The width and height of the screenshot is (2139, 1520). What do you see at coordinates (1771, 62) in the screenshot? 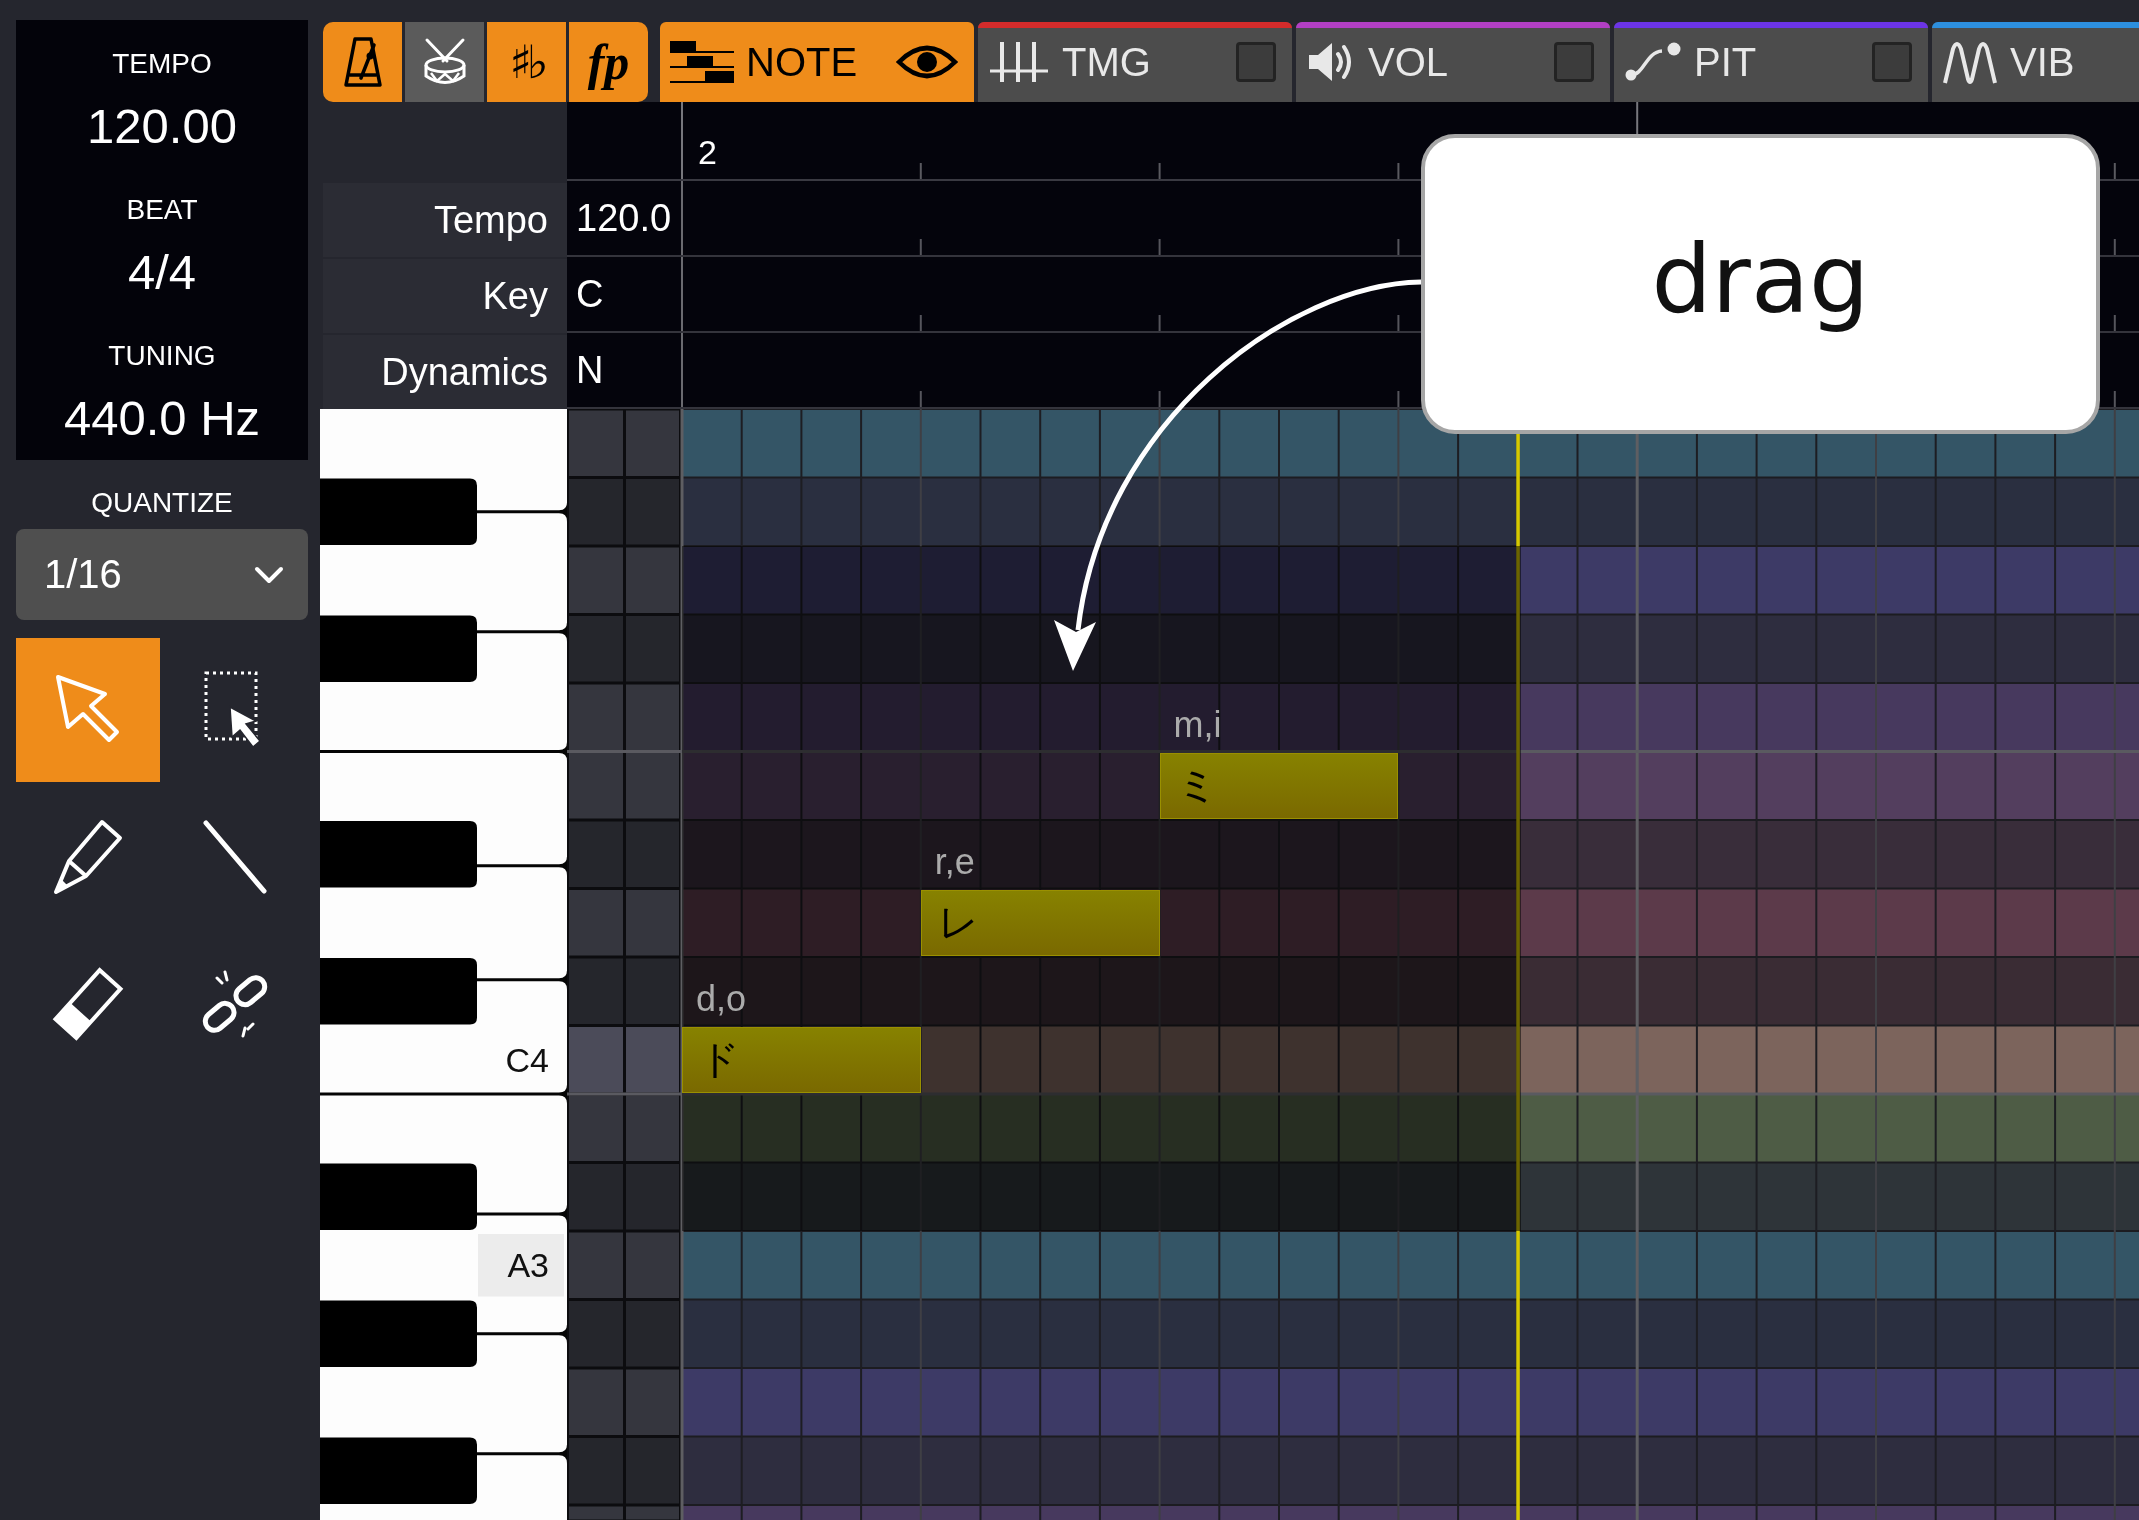
I see `tab: PIT` at bounding box center [1771, 62].